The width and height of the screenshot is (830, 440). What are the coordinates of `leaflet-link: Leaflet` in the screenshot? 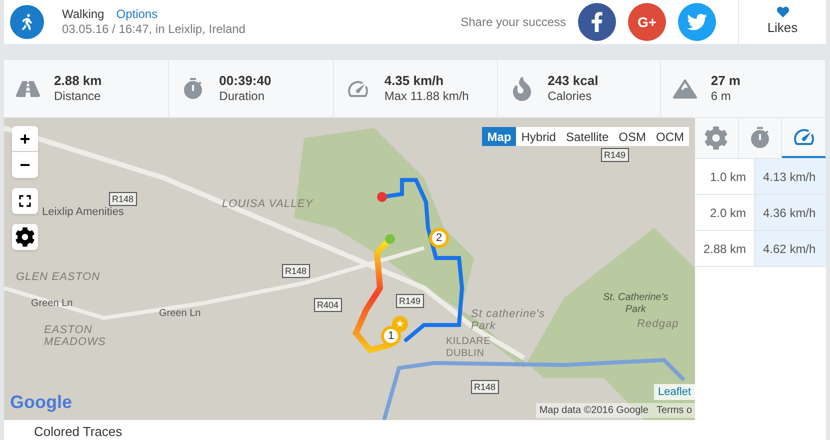 It's located at (674, 392).